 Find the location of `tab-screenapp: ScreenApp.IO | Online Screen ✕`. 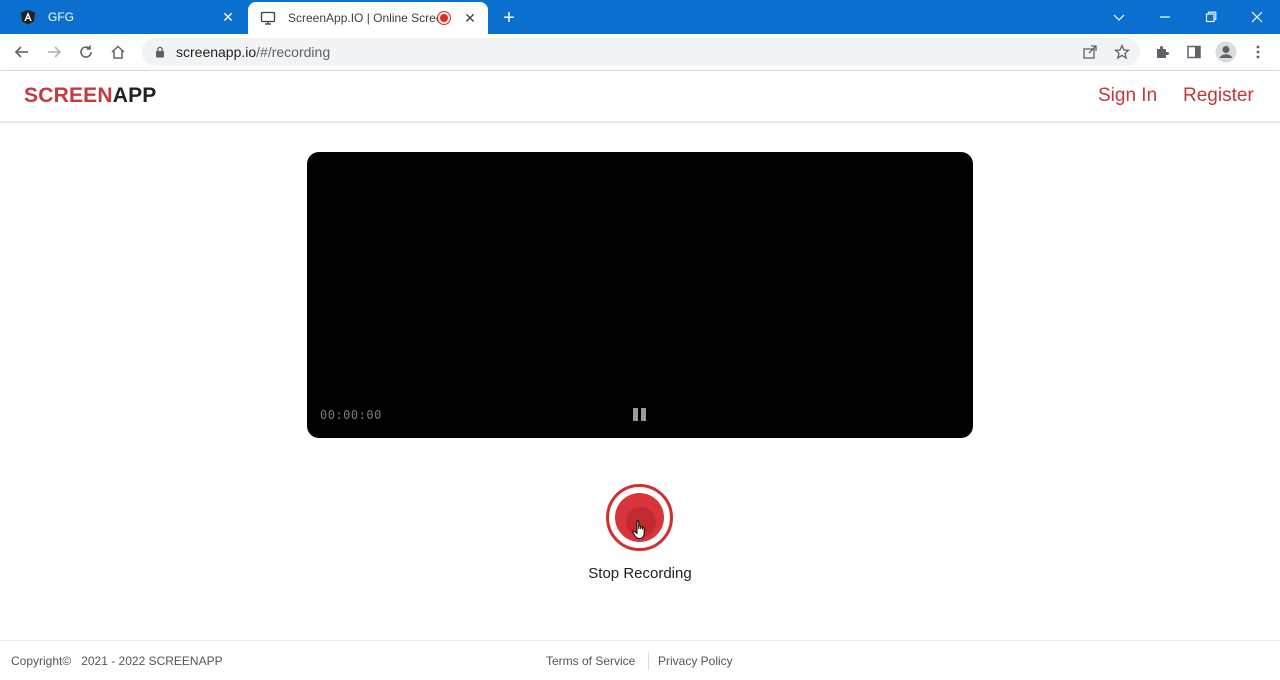

tab-screenapp: ScreenApp.IO | Online Screen ✕ is located at coordinates (368, 18).